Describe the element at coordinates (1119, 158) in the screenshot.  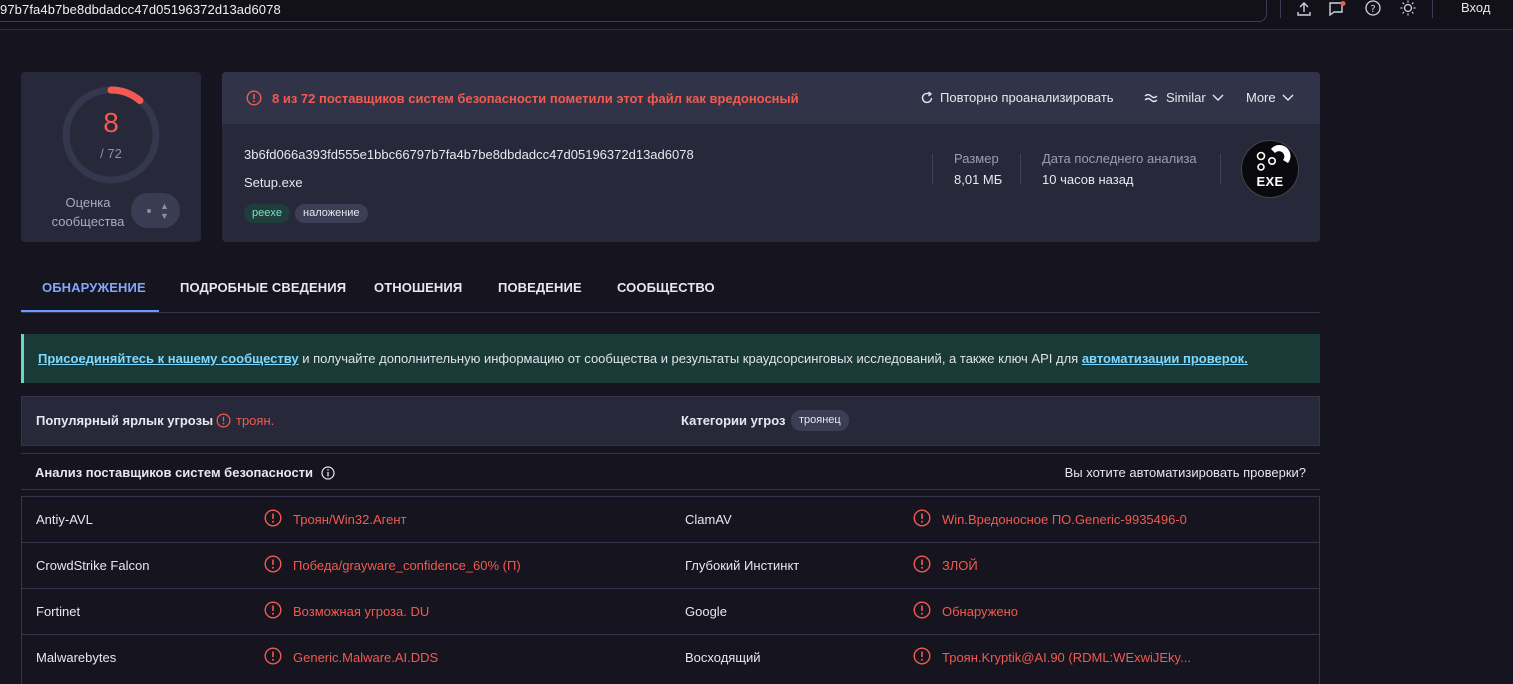
I see `last-analysis-label: Дата последнего анализа` at that location.